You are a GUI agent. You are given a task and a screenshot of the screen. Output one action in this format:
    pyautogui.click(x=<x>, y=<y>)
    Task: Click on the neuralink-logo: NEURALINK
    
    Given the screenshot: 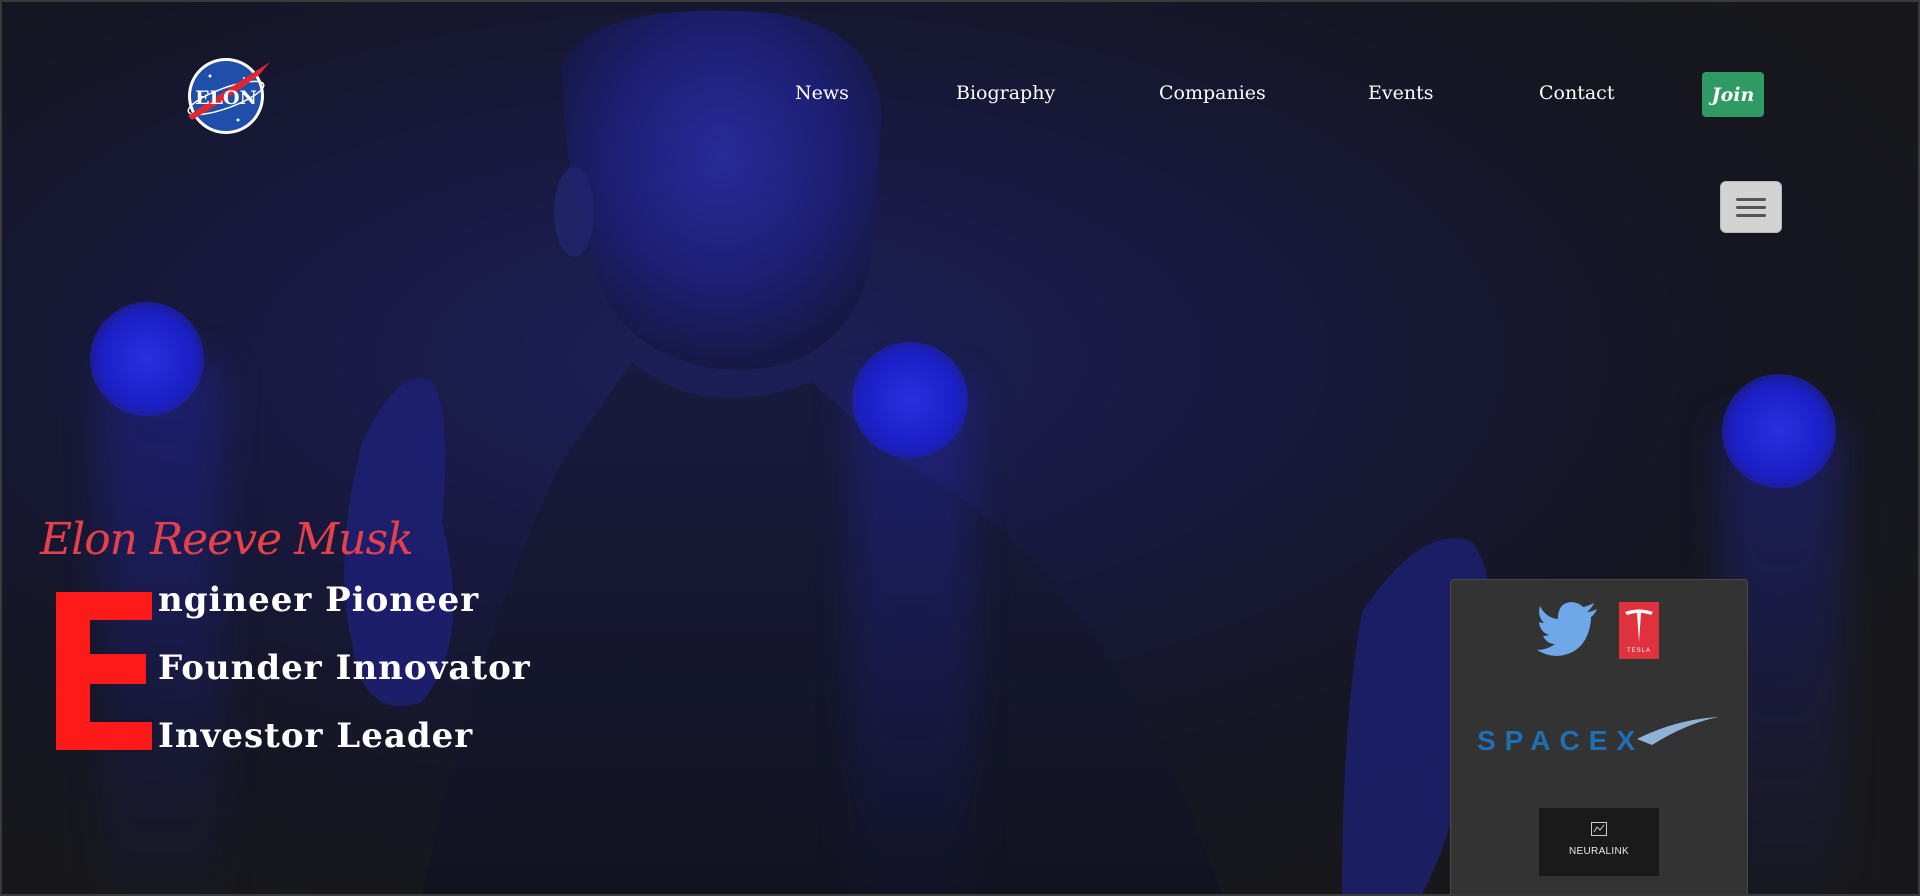 What is the action you would take?
    pyautogui.click(x=1599, y=842)
    